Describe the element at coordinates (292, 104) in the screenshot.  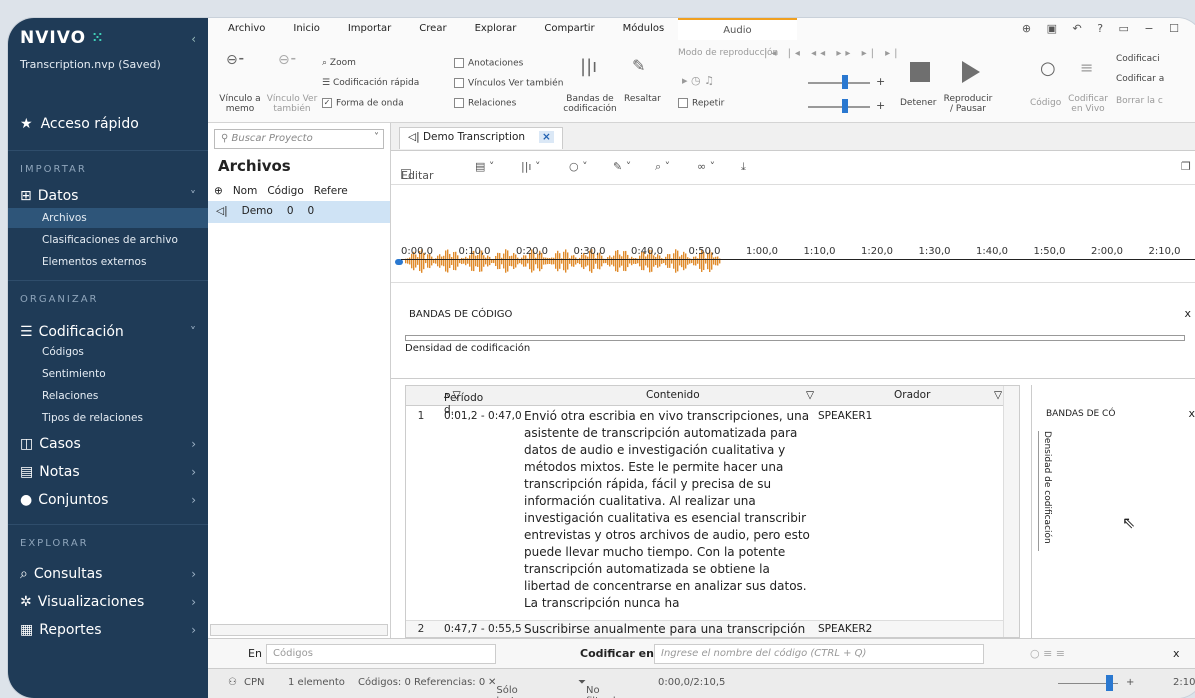
I see `link-see-also-button: Vínculo Ver también` at that location.